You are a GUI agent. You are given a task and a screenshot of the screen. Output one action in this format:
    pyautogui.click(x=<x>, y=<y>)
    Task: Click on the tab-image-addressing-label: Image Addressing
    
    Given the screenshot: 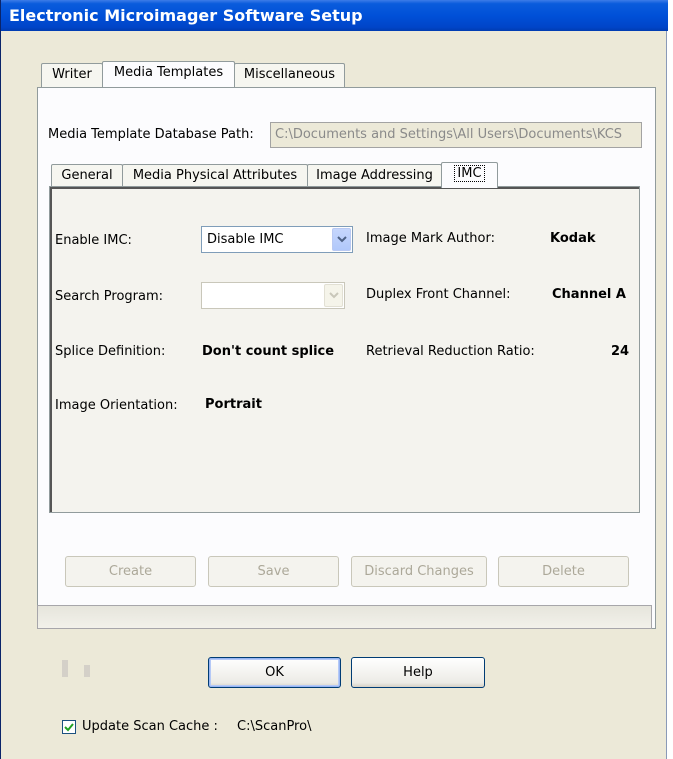 What is the action you would take?
    pyautogui.click(x=374, y=175)
    